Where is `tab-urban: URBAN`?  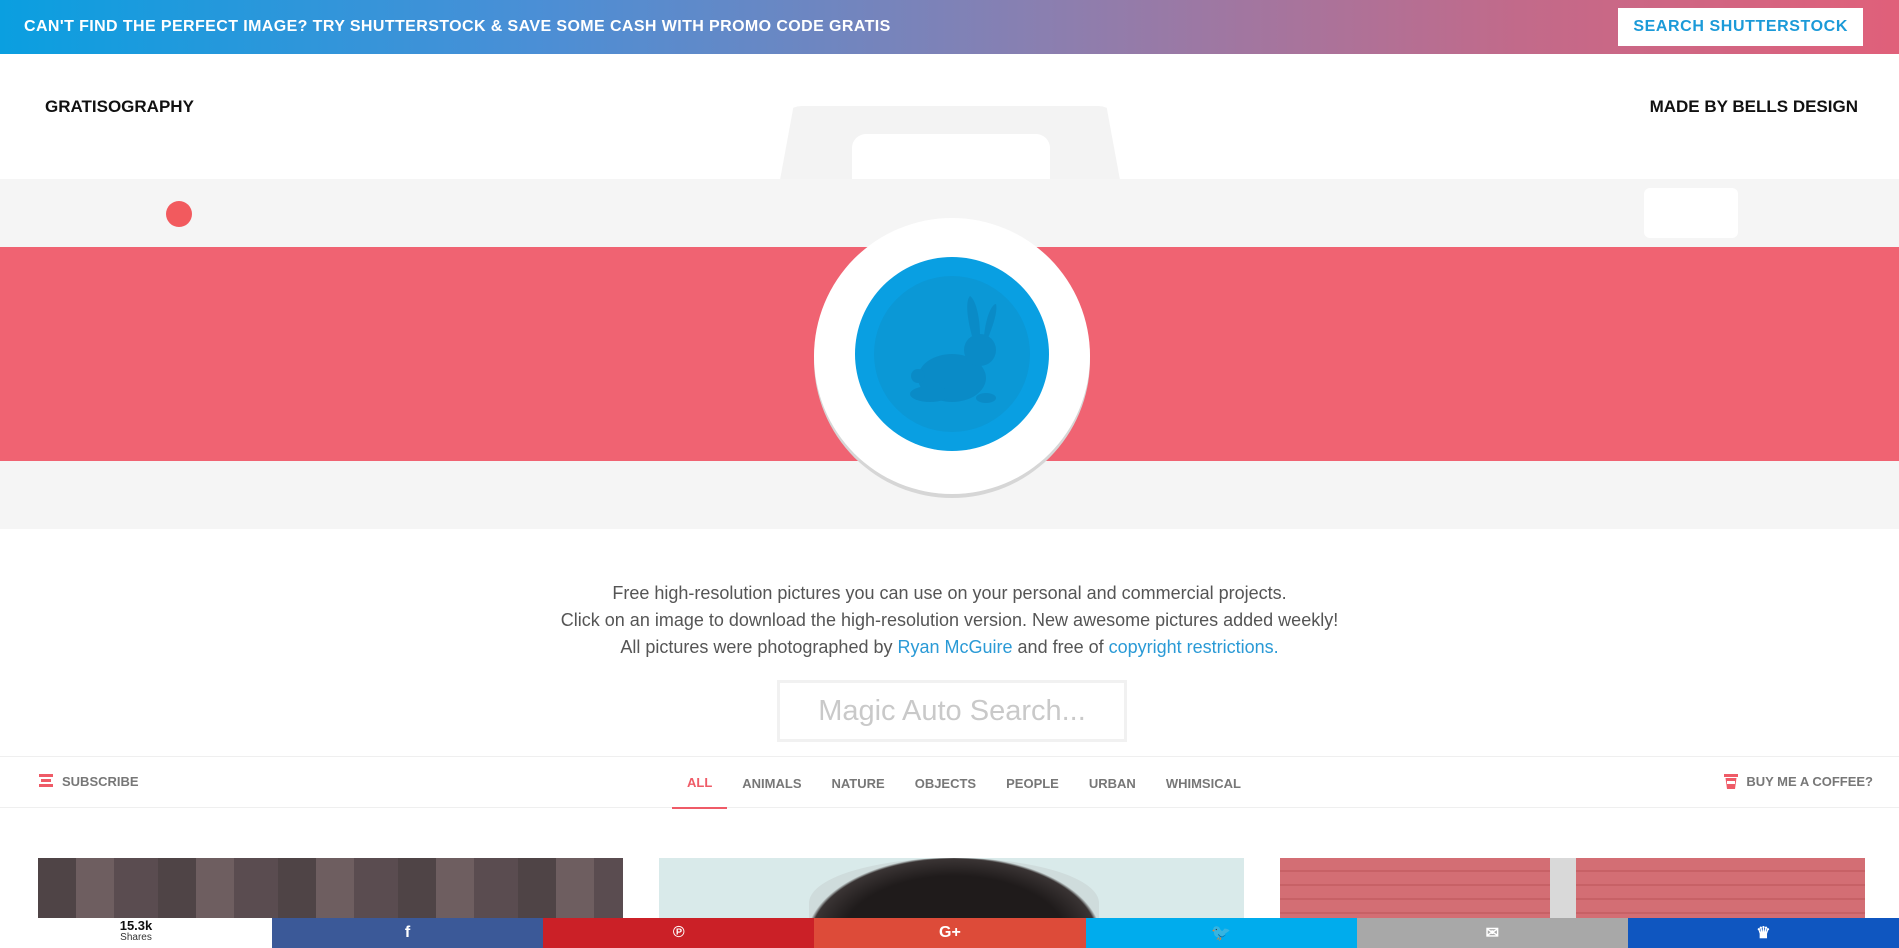
tab-urban: URBAN is located at coordinates (1112, 783).